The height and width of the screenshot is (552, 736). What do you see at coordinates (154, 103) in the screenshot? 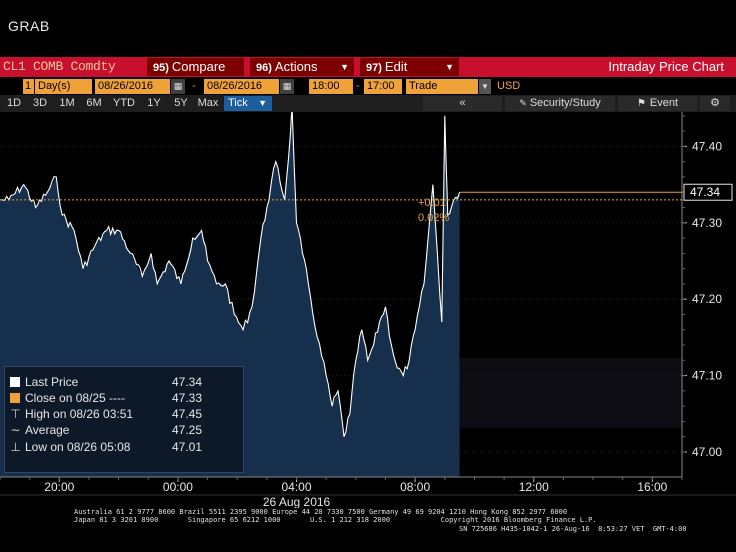
I see `range-1y-button: 1Y` at bounding box center [154, 103].